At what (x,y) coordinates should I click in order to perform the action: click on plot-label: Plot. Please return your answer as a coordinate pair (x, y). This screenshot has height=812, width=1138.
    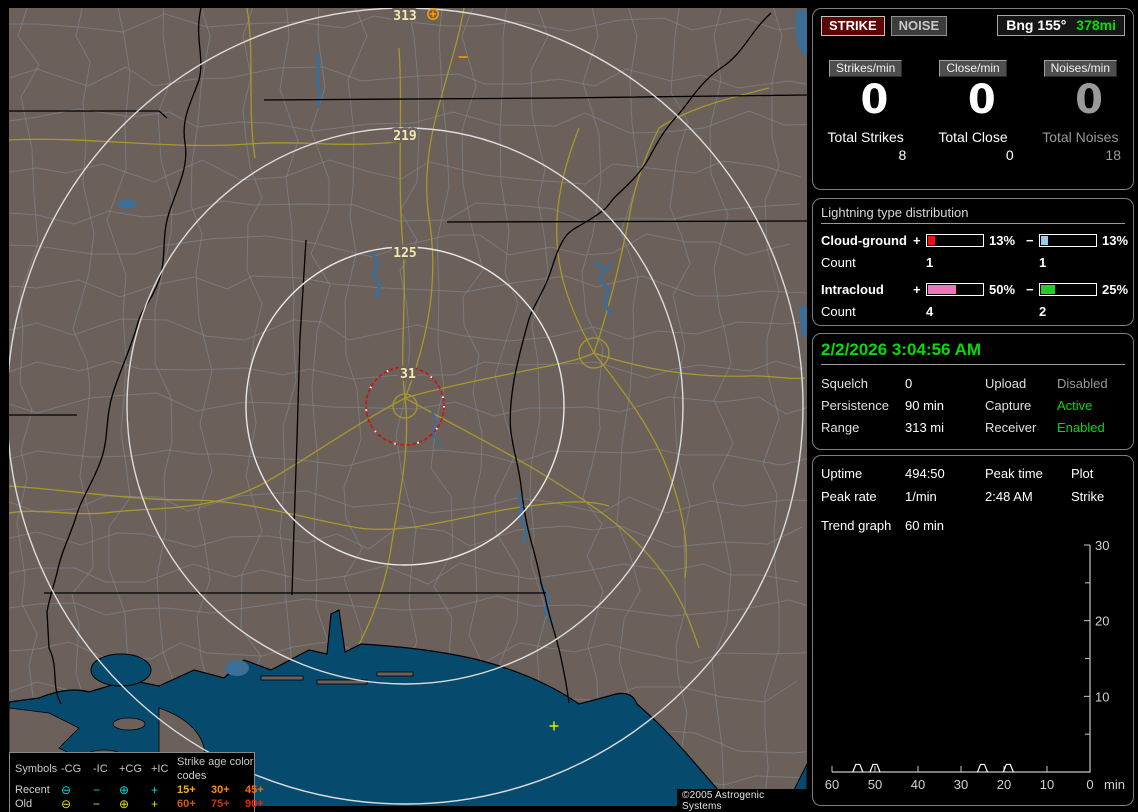
    Looking at the image, I should click on (1082, 473).